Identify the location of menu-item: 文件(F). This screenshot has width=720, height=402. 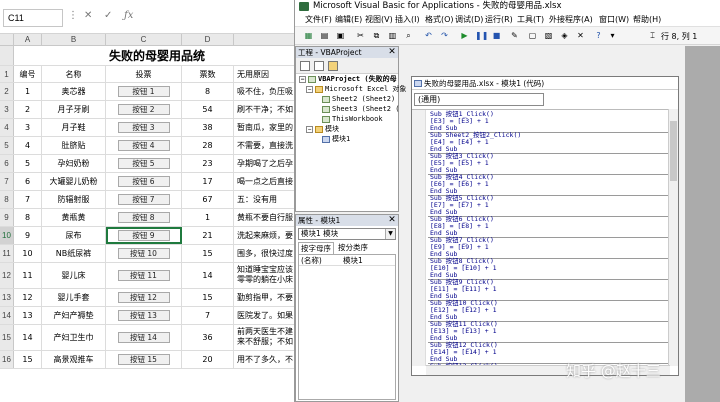
(318, 20).